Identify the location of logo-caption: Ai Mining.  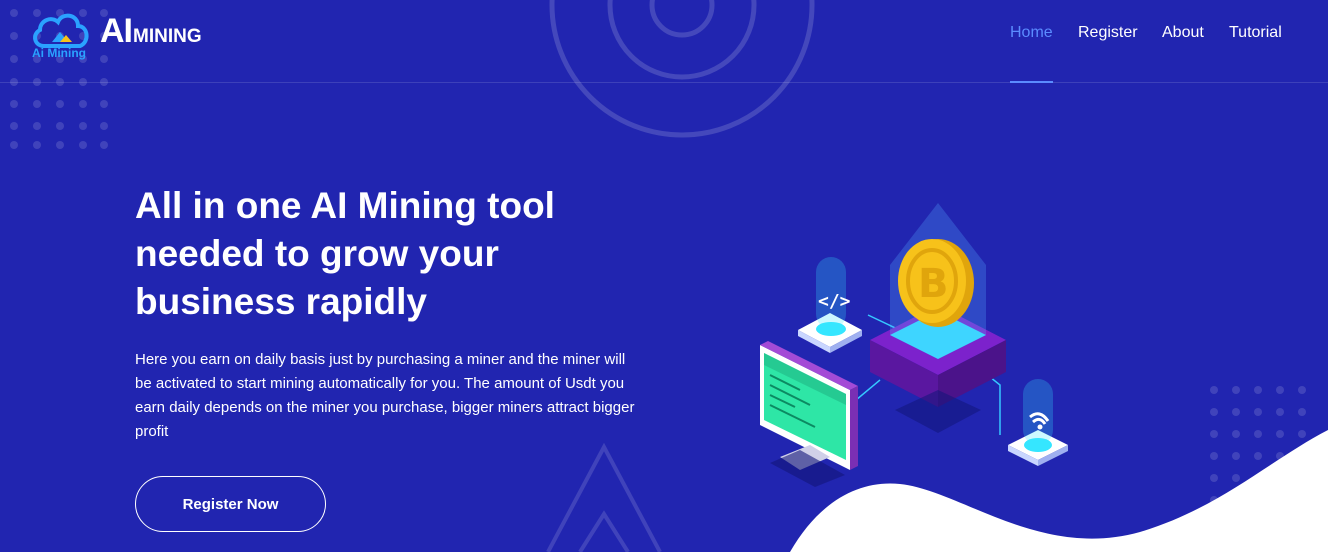
(59, 53).